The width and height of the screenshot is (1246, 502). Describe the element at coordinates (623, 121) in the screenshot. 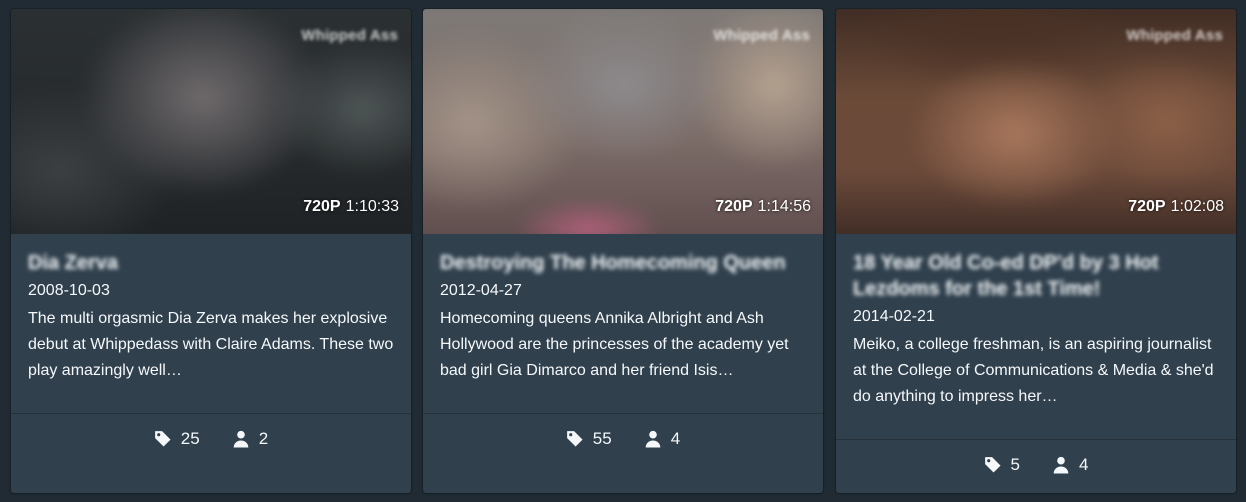

I see `scene-thumbnail: Whipped Ass 720P 1:14:56` at that location.